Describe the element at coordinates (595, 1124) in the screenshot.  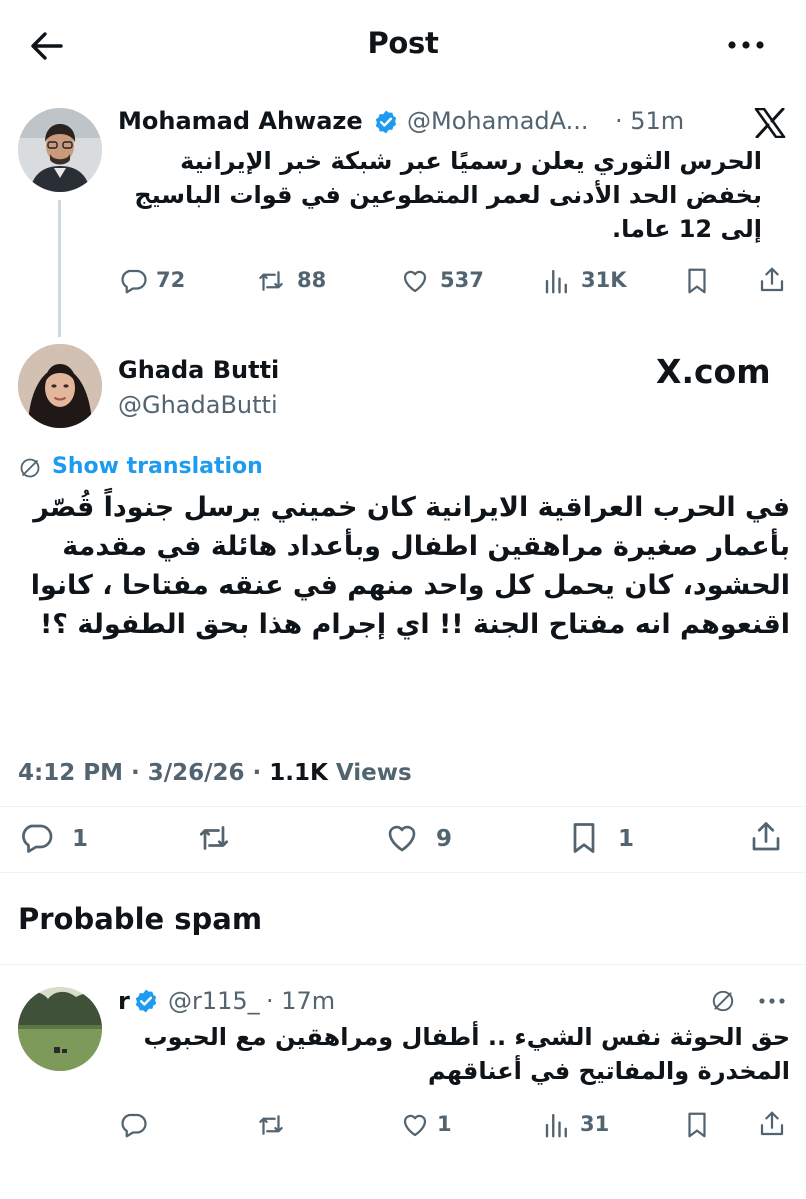
I see `views-count: 31` at that location.